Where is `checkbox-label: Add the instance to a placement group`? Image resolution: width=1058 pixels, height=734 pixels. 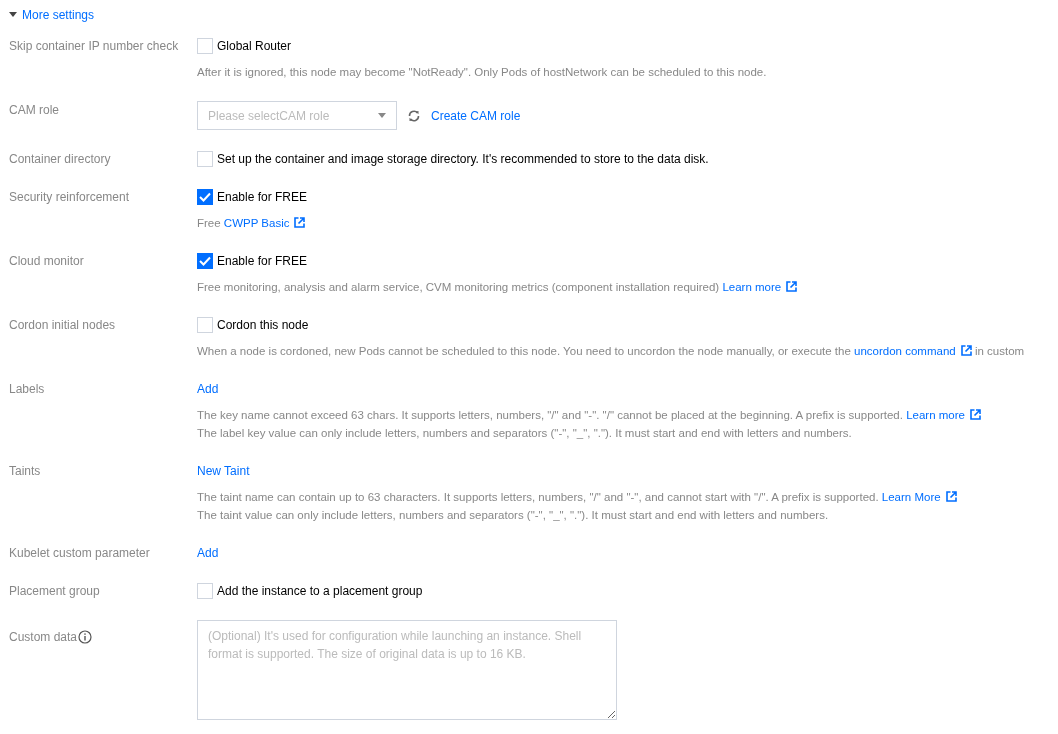 checkbox-label: Add the instance to a placement group is located at coordinates (320, 591).